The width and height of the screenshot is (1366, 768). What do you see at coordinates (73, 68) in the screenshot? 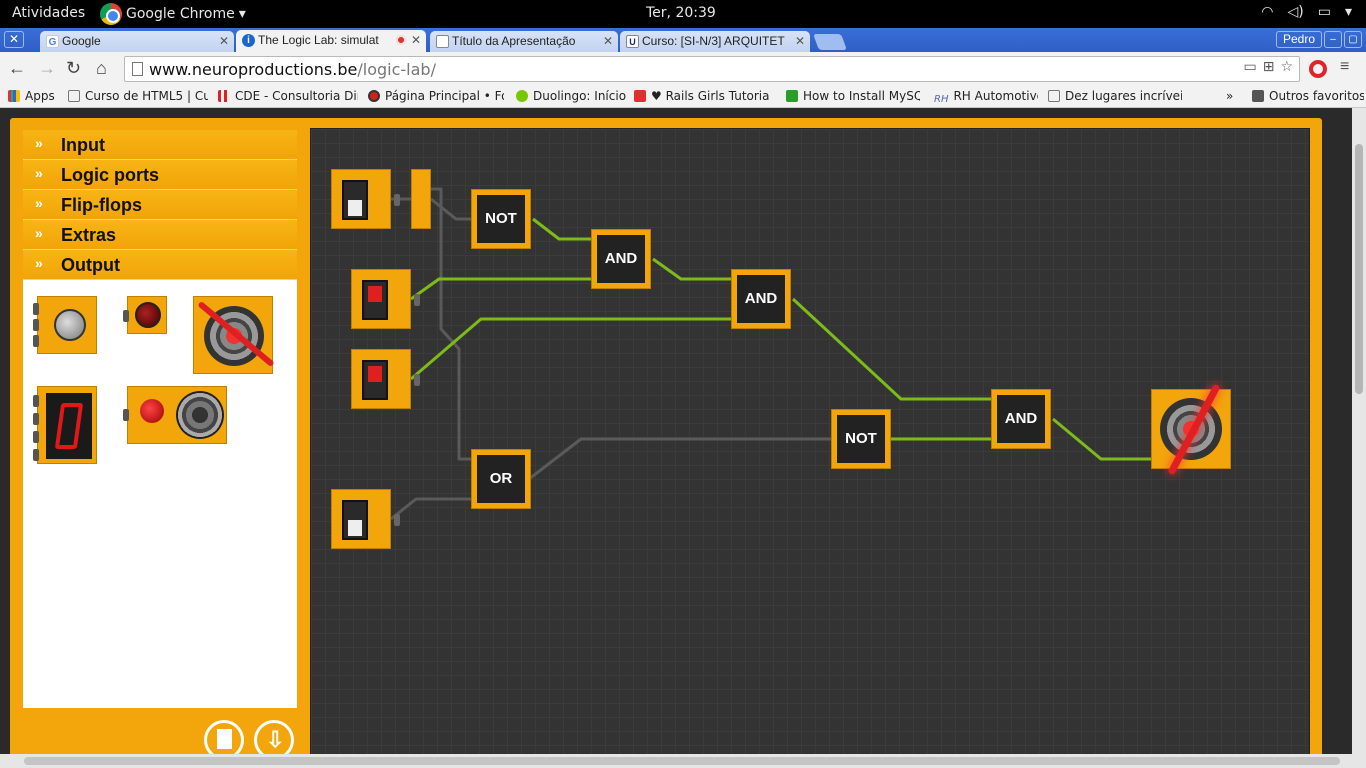
I see `reload-icon: ↻` at bounding box center [73, 68].